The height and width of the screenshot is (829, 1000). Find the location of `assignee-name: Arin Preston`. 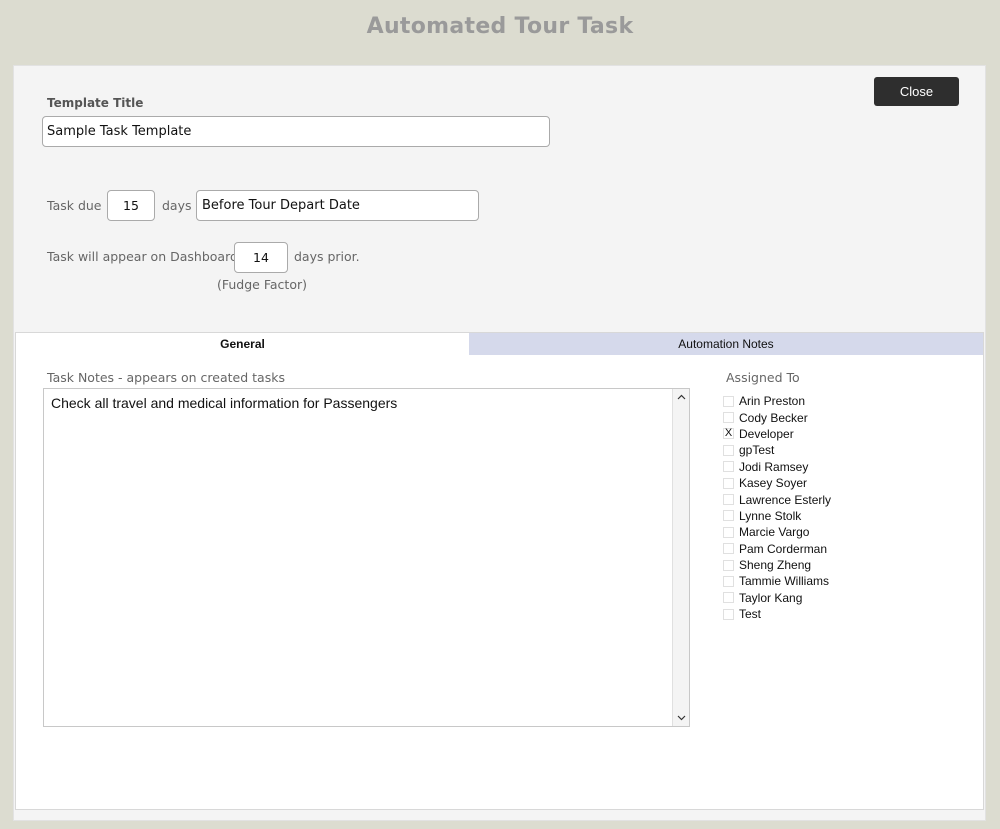

assignee-name: Arin Preston is located at coordinates (772, 401).